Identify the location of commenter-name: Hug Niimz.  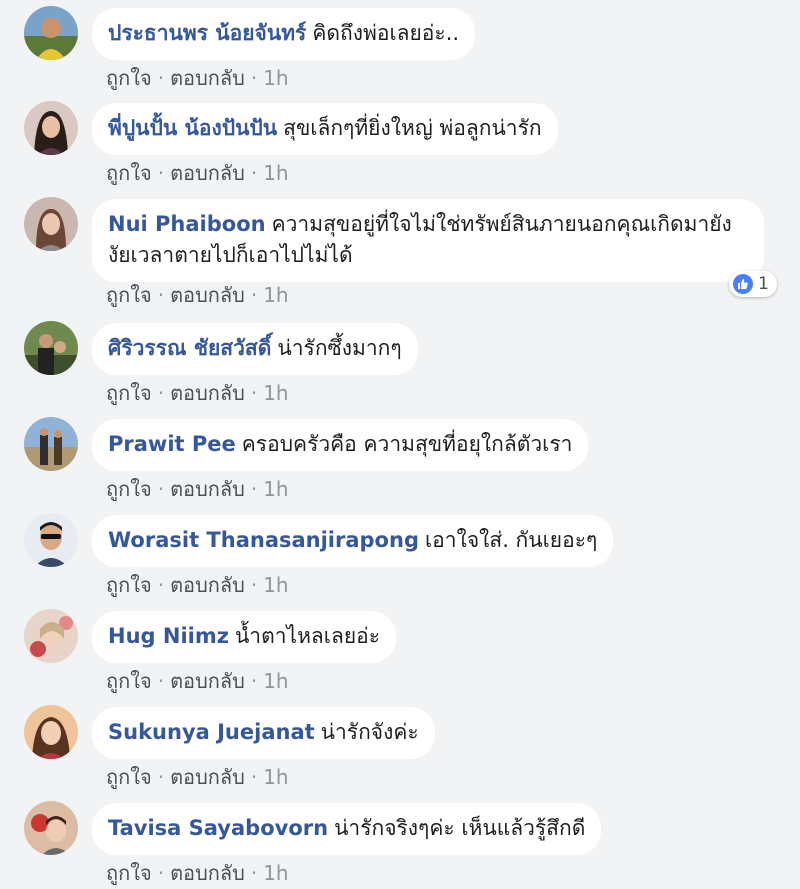
(168, 636).